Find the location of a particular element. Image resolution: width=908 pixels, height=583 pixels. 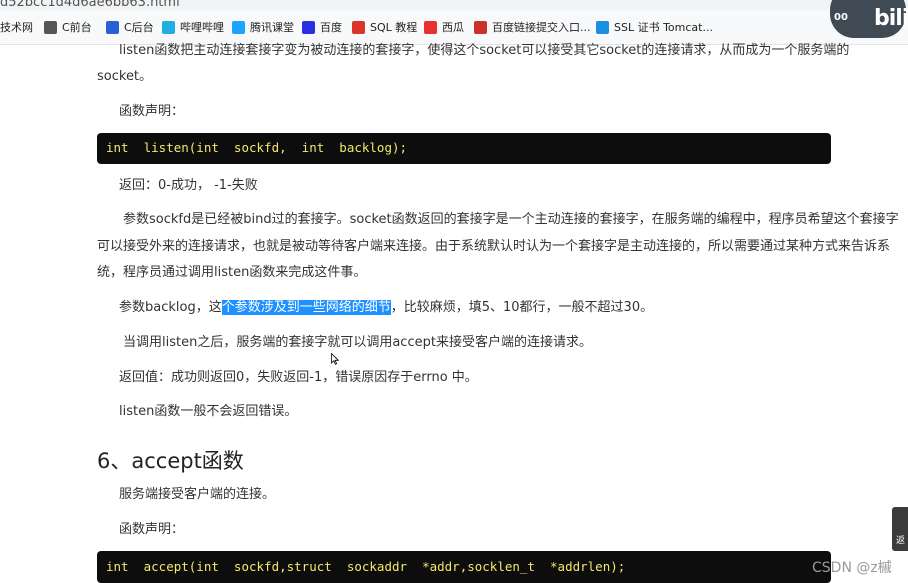

baidu-icon is located at coordinates (308, 27).